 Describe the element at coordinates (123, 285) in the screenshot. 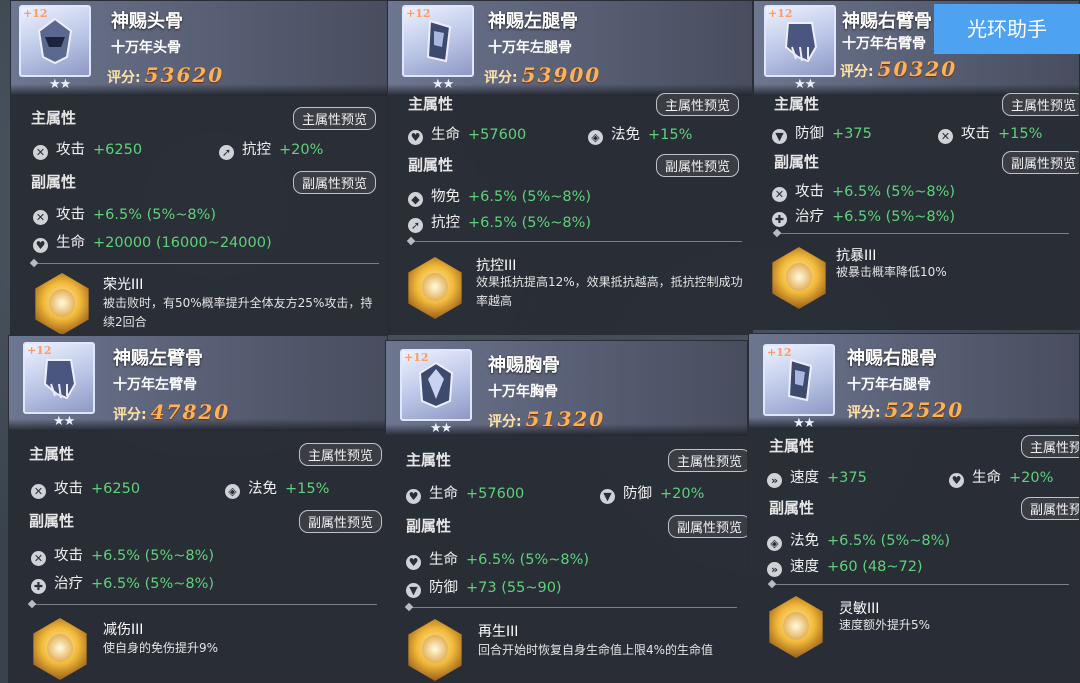

I see `skill-name: 荣光III` at that location.